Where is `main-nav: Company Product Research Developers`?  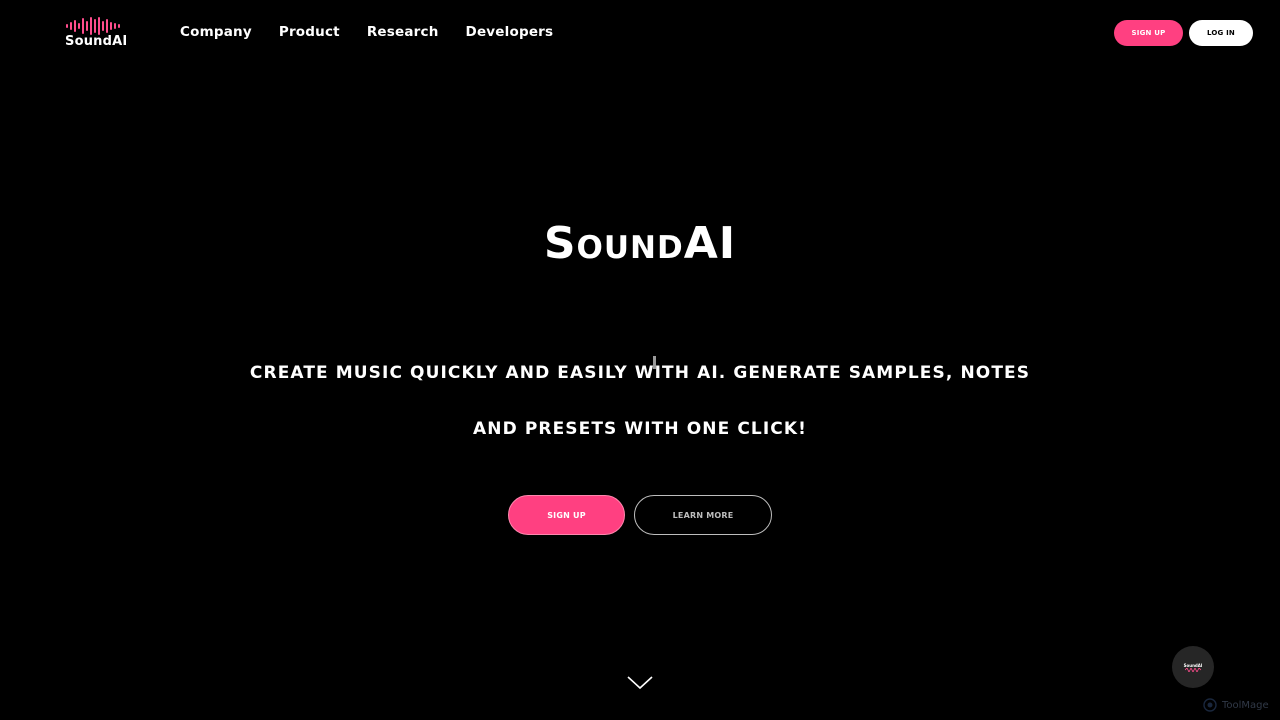 main-nav: Company Product Research Developers is located at coordinates (380, 32).